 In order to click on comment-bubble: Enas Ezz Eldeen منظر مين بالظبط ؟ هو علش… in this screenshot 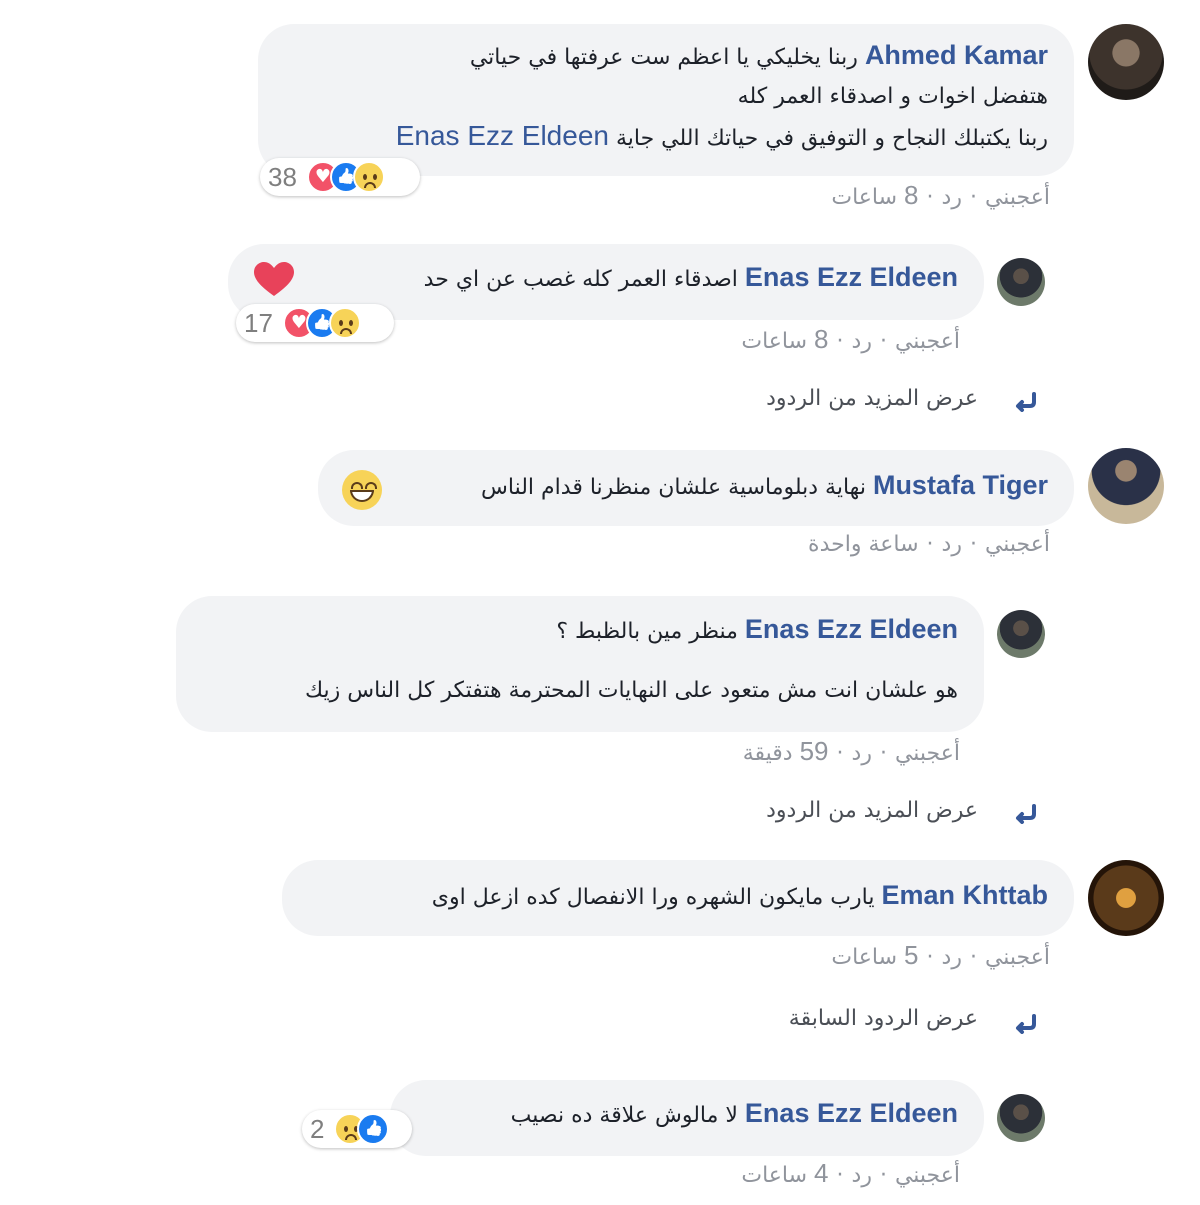, I will do `click(580, 664)`.